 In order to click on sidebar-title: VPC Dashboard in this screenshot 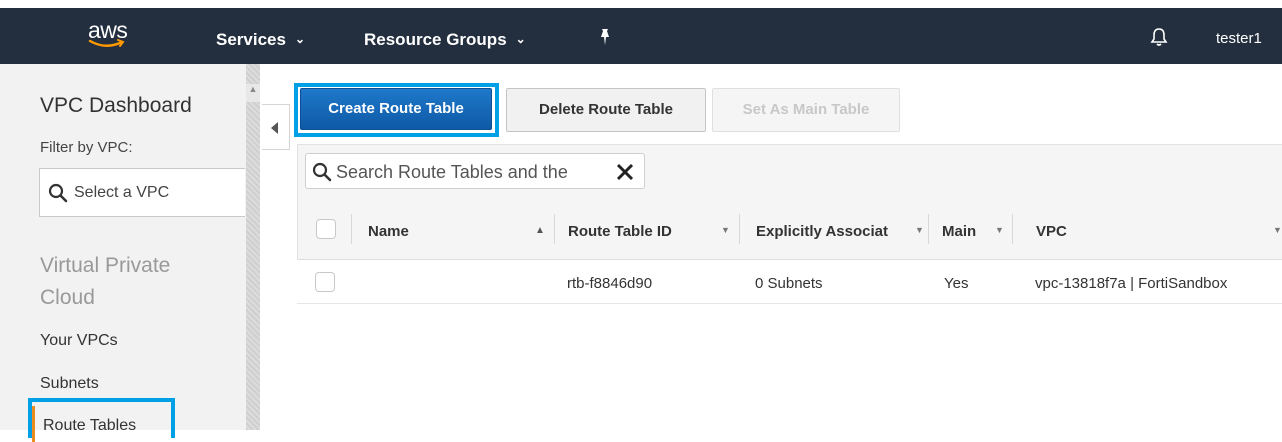, I will do `click(116, 106)`.